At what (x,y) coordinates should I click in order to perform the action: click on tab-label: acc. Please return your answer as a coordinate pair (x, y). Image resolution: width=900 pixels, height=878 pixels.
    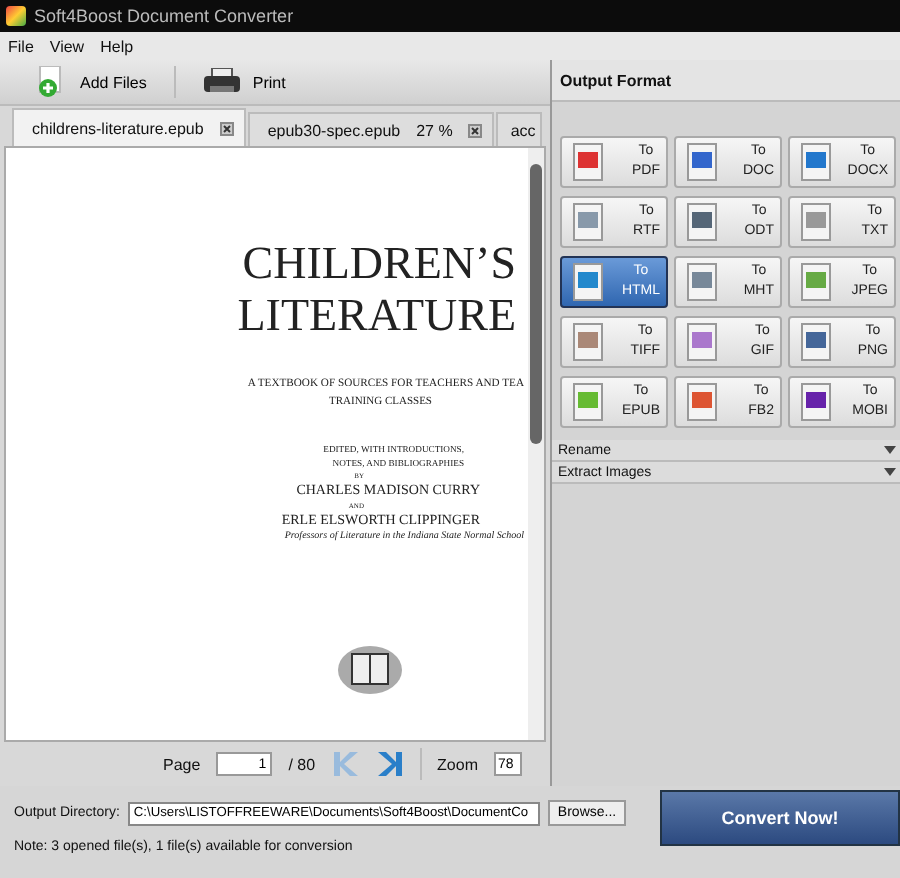
    Looking at the image, I should click on (523, 130).